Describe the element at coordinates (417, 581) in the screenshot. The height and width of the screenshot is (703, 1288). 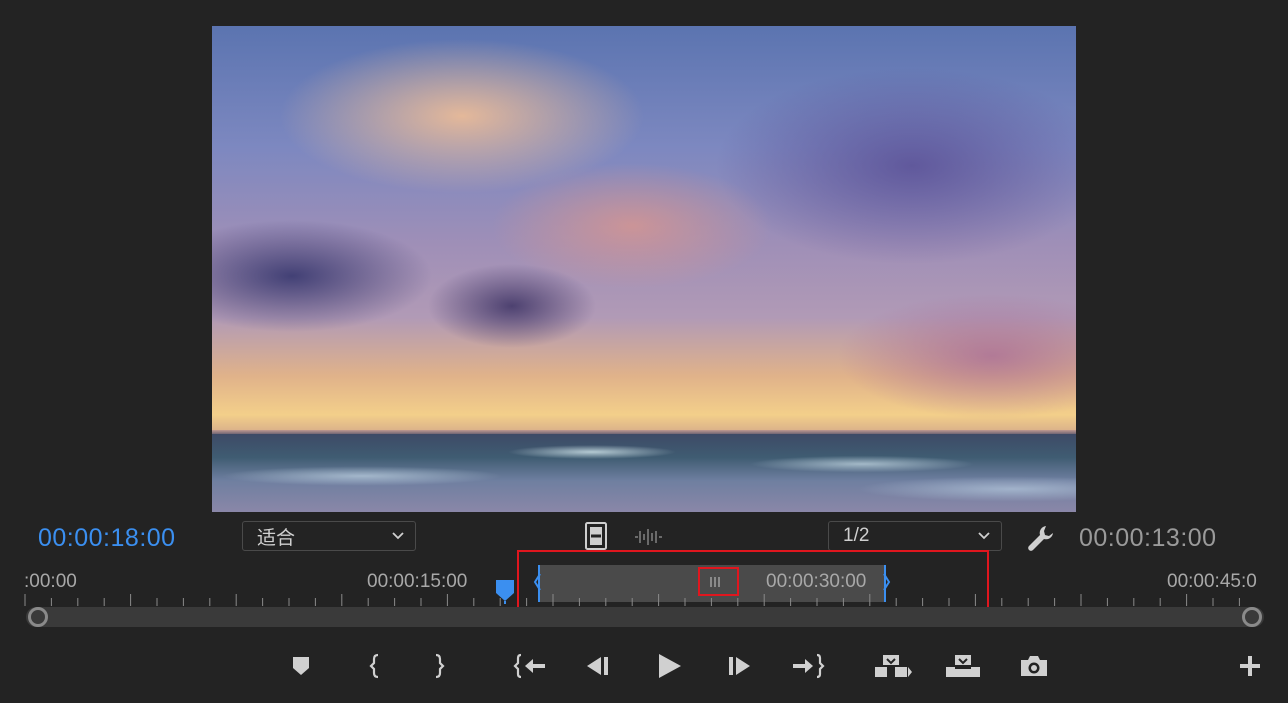
I see `ruler-label-15: 00:00:15:00` at that location.